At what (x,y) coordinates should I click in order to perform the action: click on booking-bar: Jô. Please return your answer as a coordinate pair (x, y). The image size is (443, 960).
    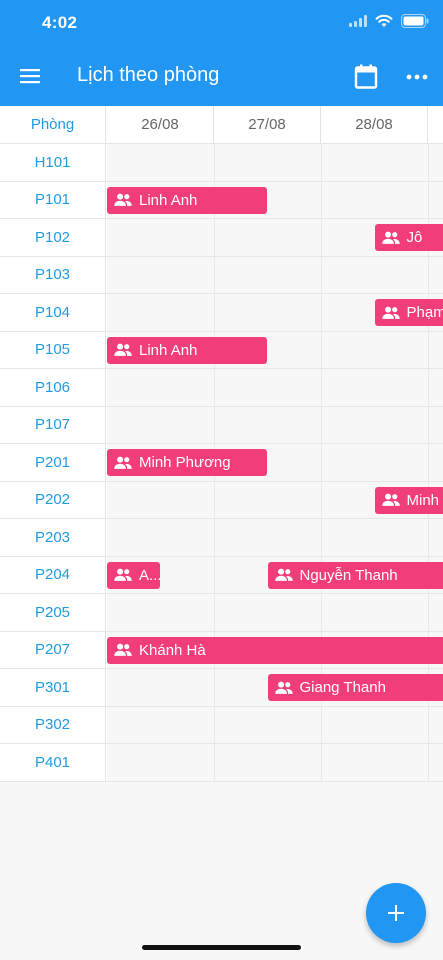
    Looking at the image, I should click on (408, 237).